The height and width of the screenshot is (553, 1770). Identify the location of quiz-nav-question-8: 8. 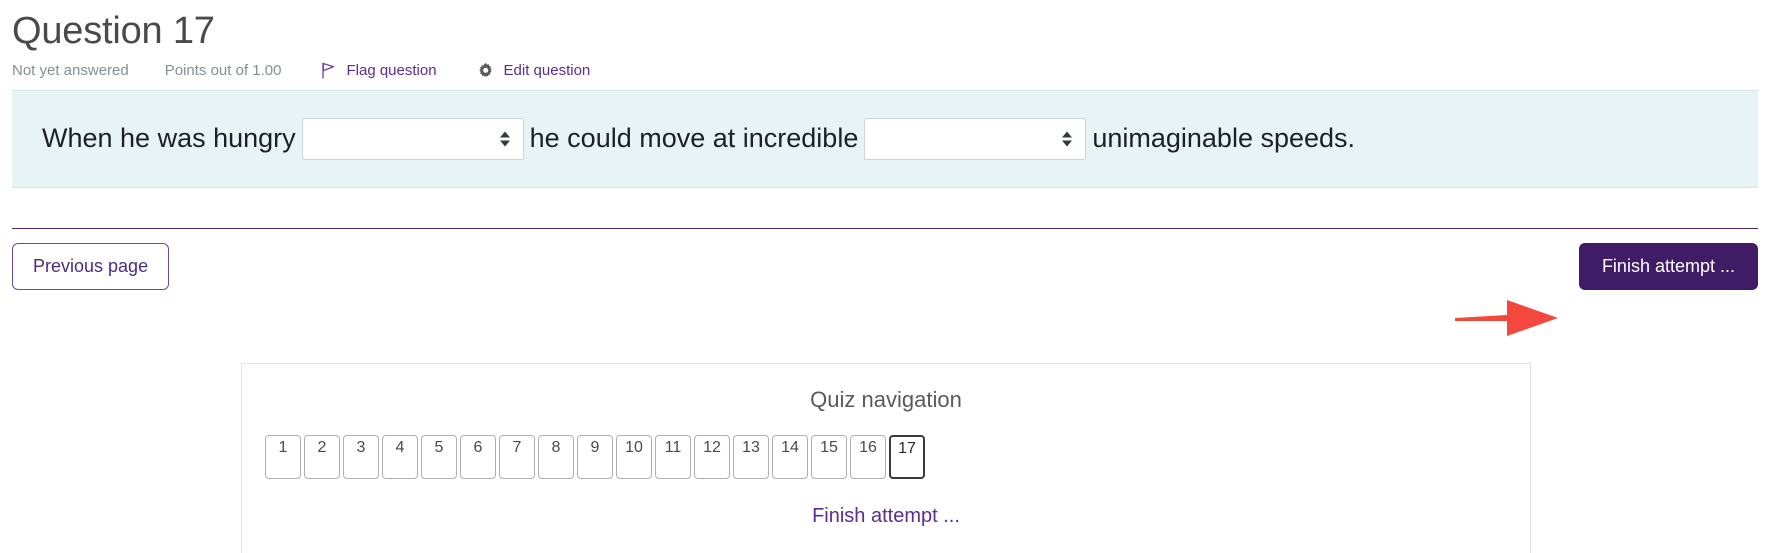
(556, 457).